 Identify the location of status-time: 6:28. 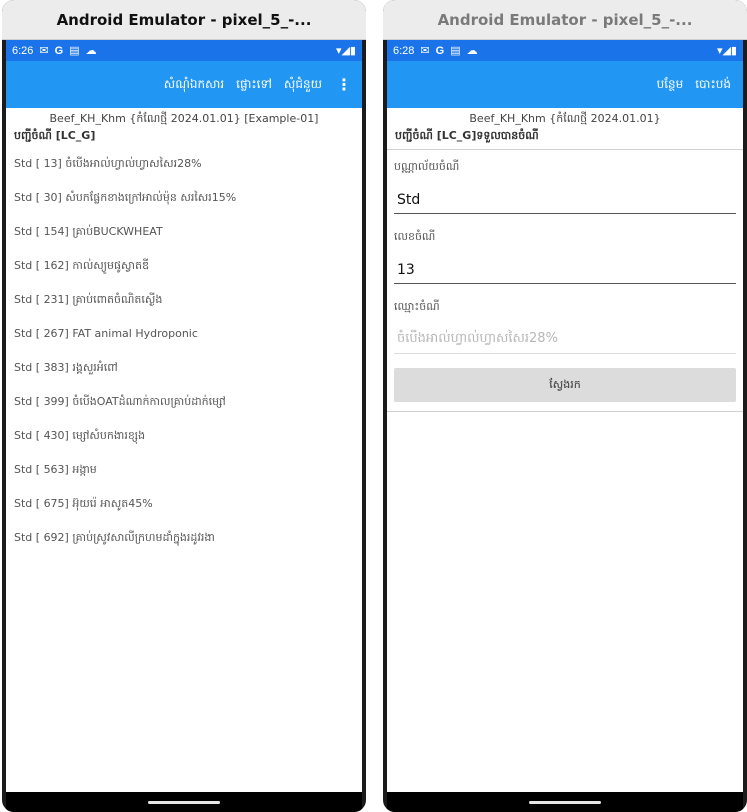
(404, 50).